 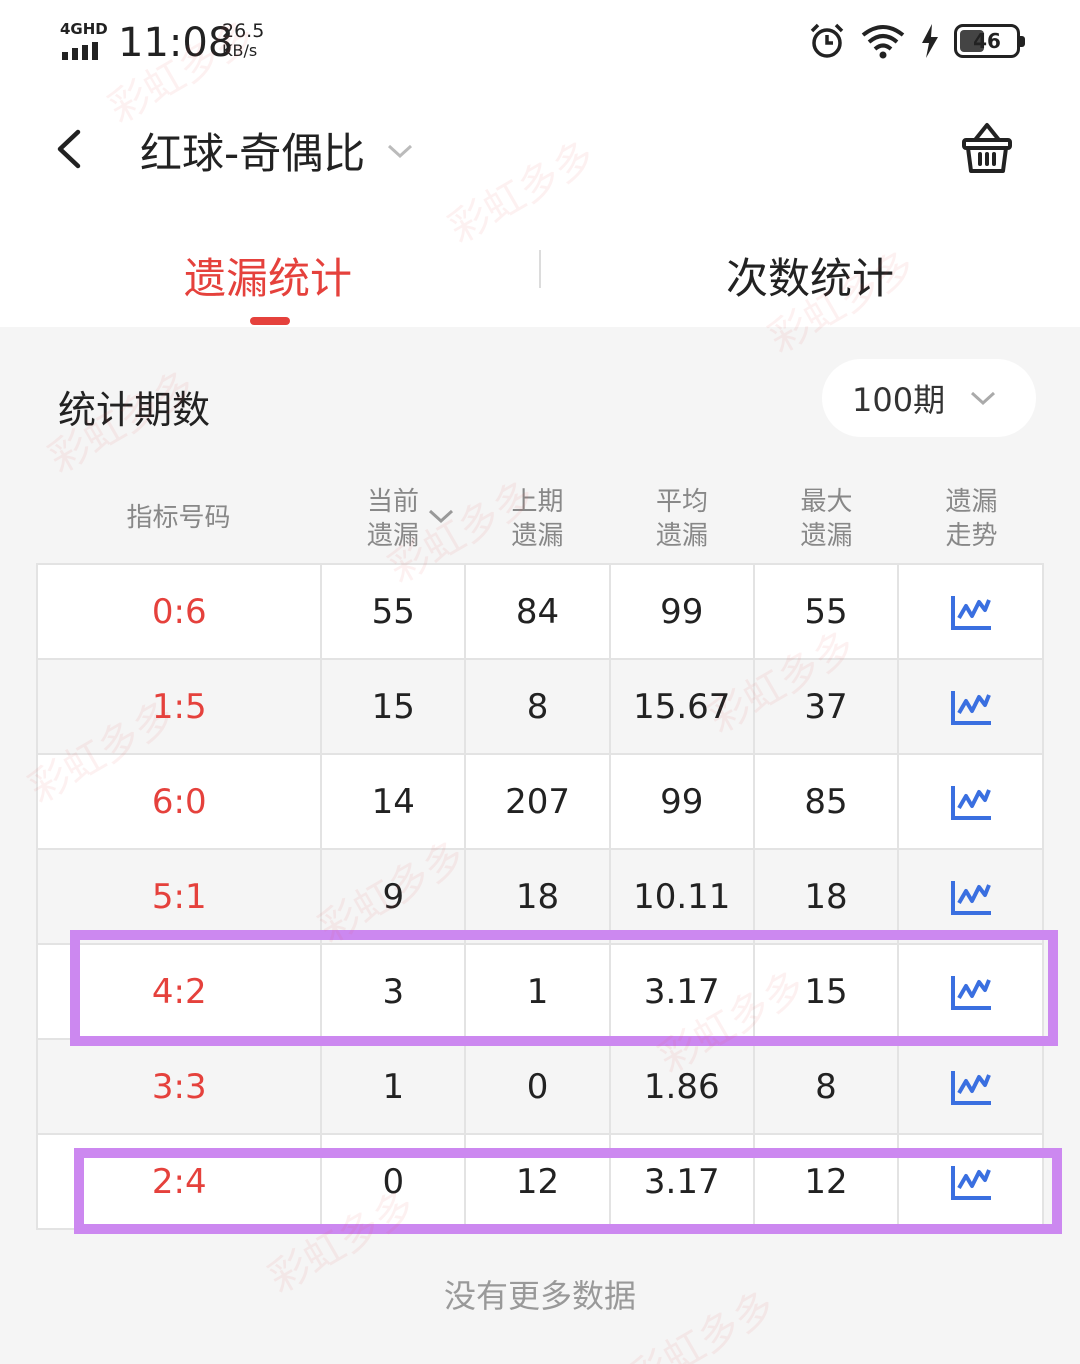 What do you see at coordinates (180, 706) in the screenshot?
I see `row-code: 1:5` at bounding box center [180, 706].